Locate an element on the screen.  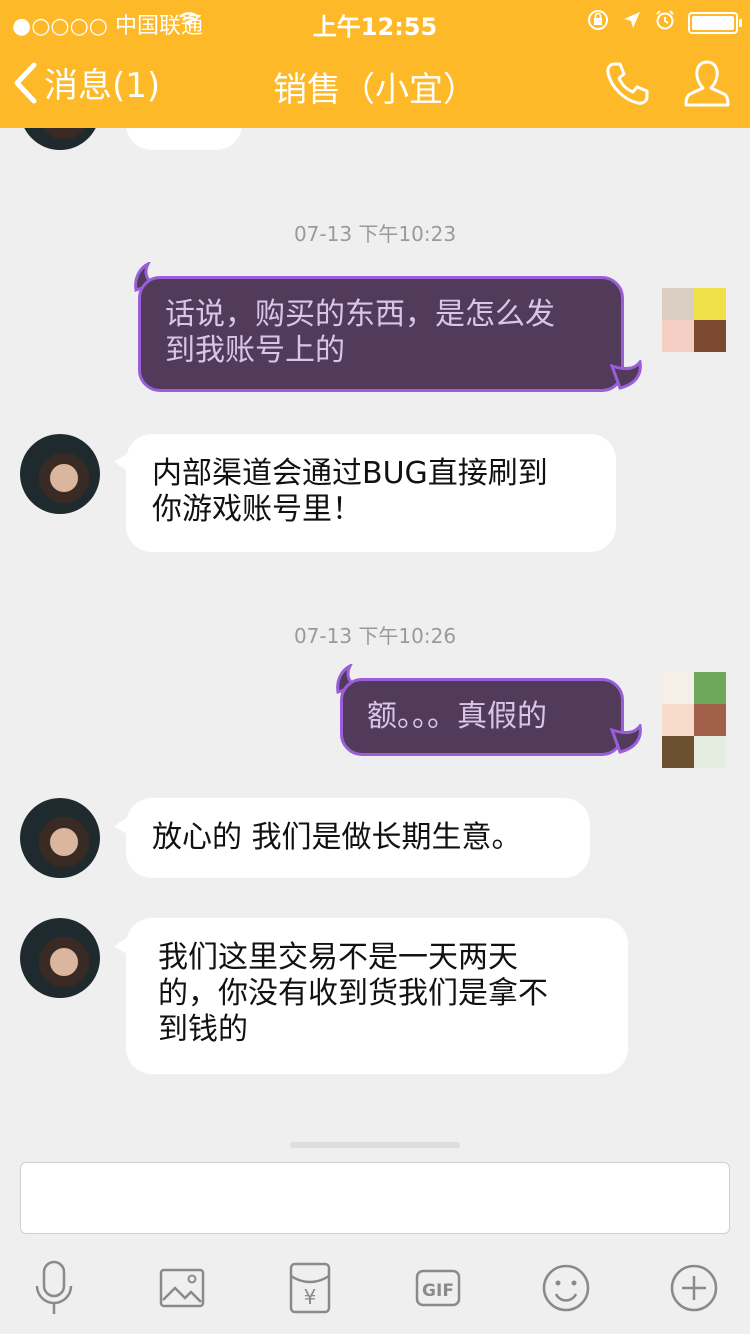
sent-message-bubble: 话说，购买的东西，是怎么发 到我账号上的 is located at coordinates (381, 334).